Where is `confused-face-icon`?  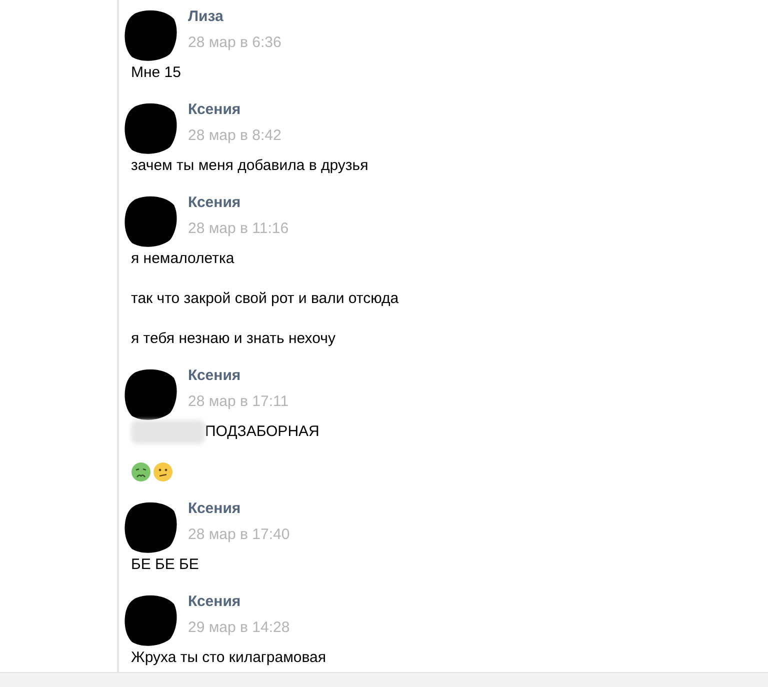
confused-face-icon is located at coordinates (163, 472).